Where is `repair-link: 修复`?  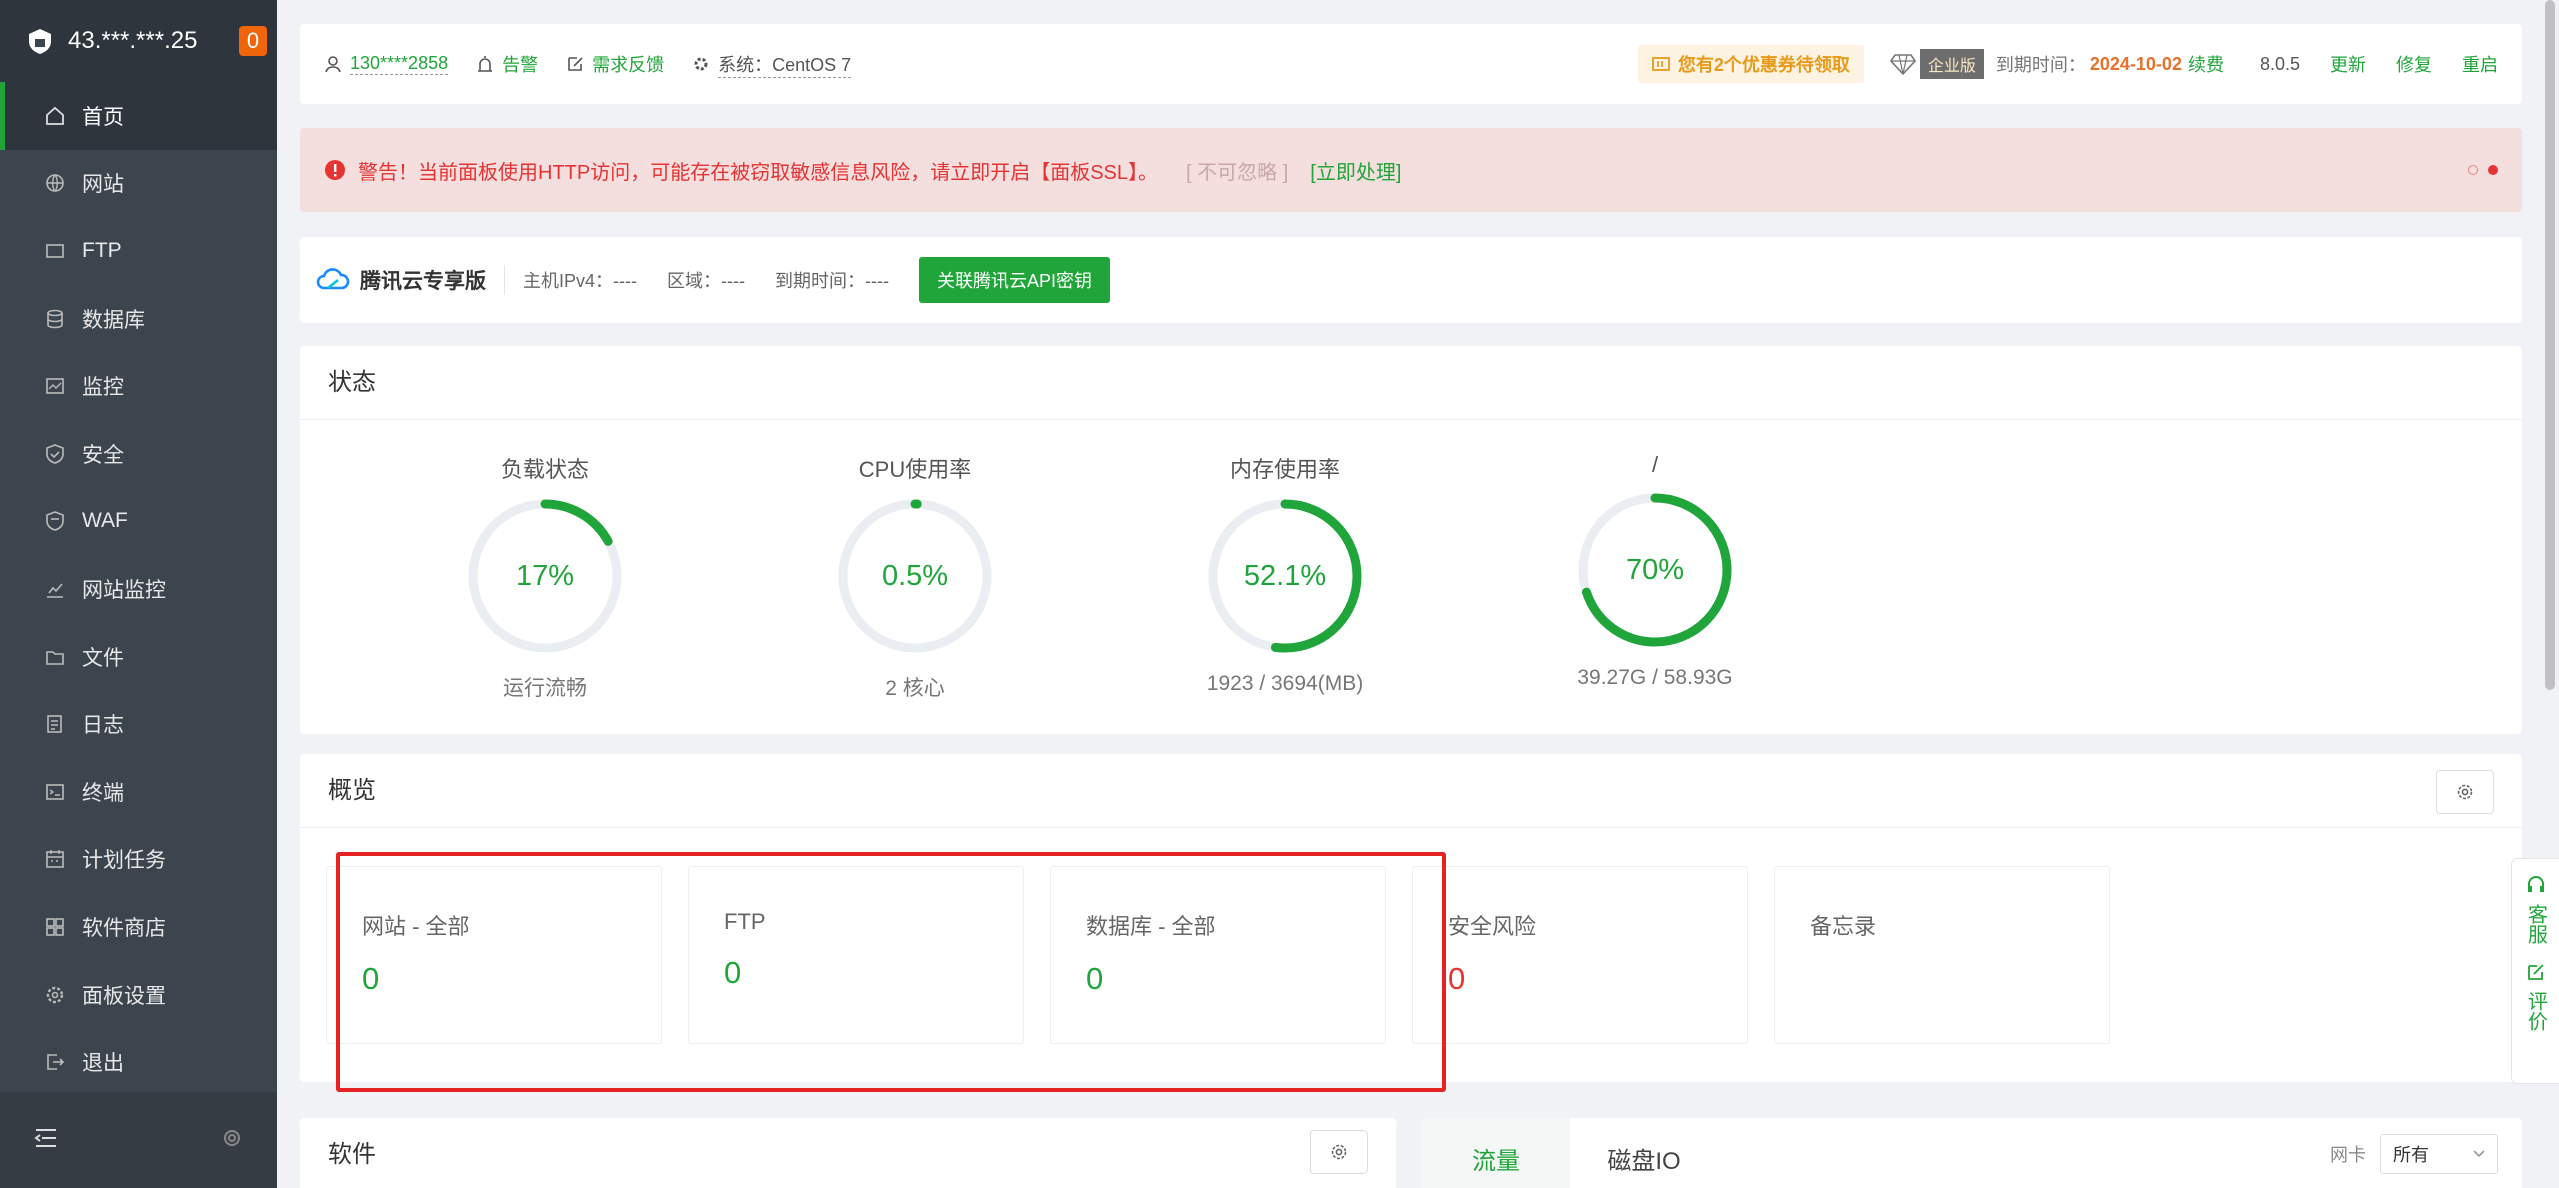 repair-link: 修复 is located at coordinates (2414, 64).